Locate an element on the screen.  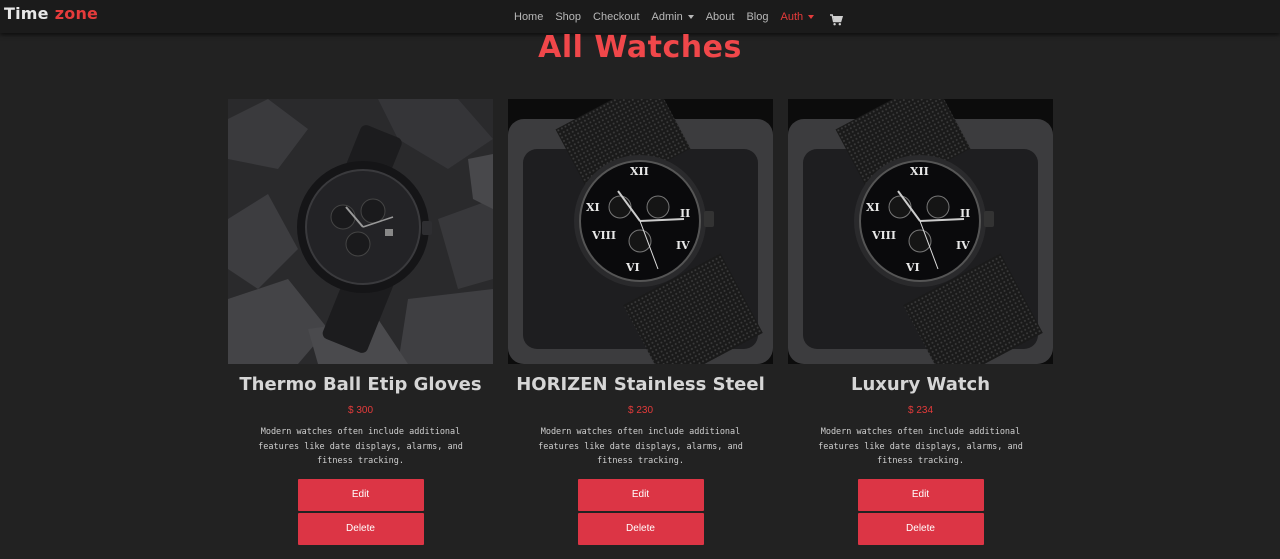
nav-shop: Shop is located at coordinates (568, 17).